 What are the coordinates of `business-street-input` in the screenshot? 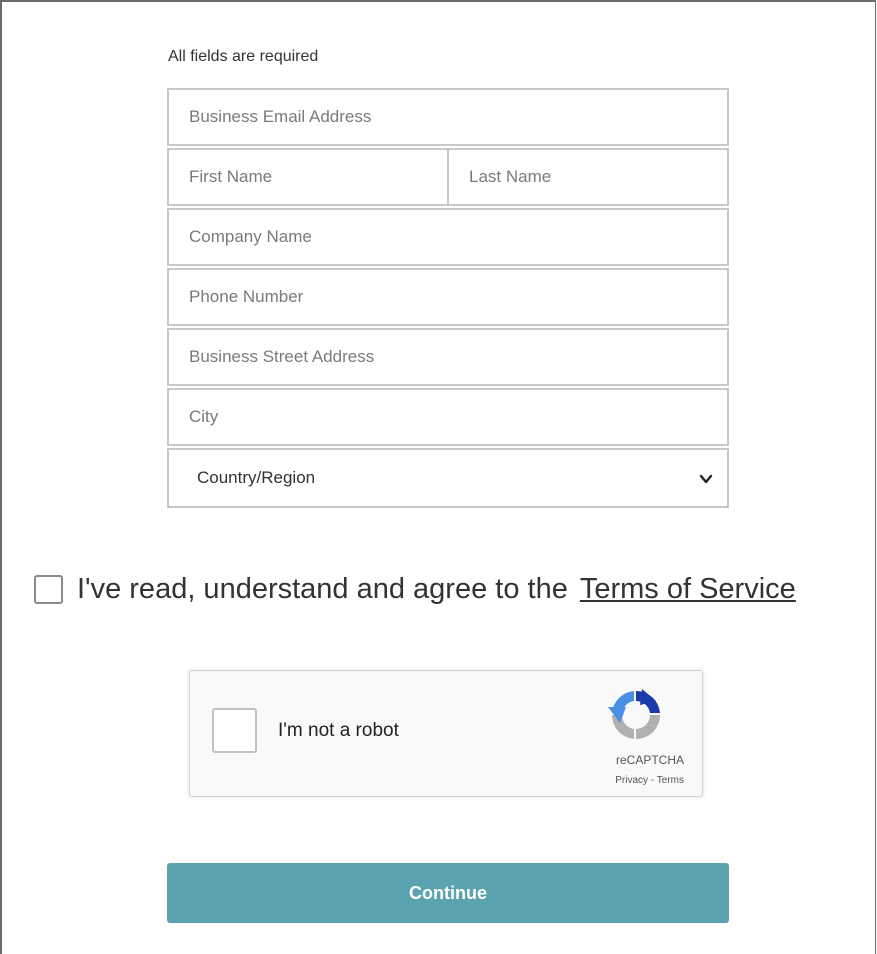 It's located at (448, 357).